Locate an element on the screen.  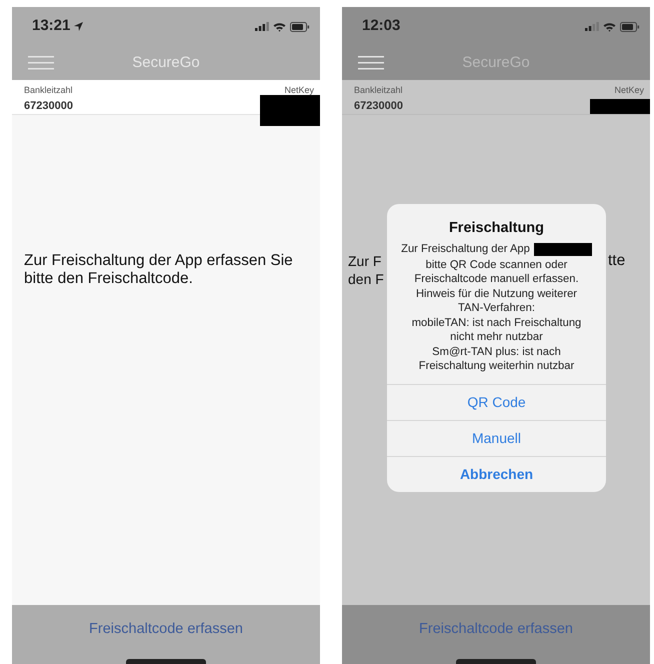
instruction-text: Zur Freischaltung der App erfassen Sie bitte den Freischaltcode. is located at coordinates (158, 270).